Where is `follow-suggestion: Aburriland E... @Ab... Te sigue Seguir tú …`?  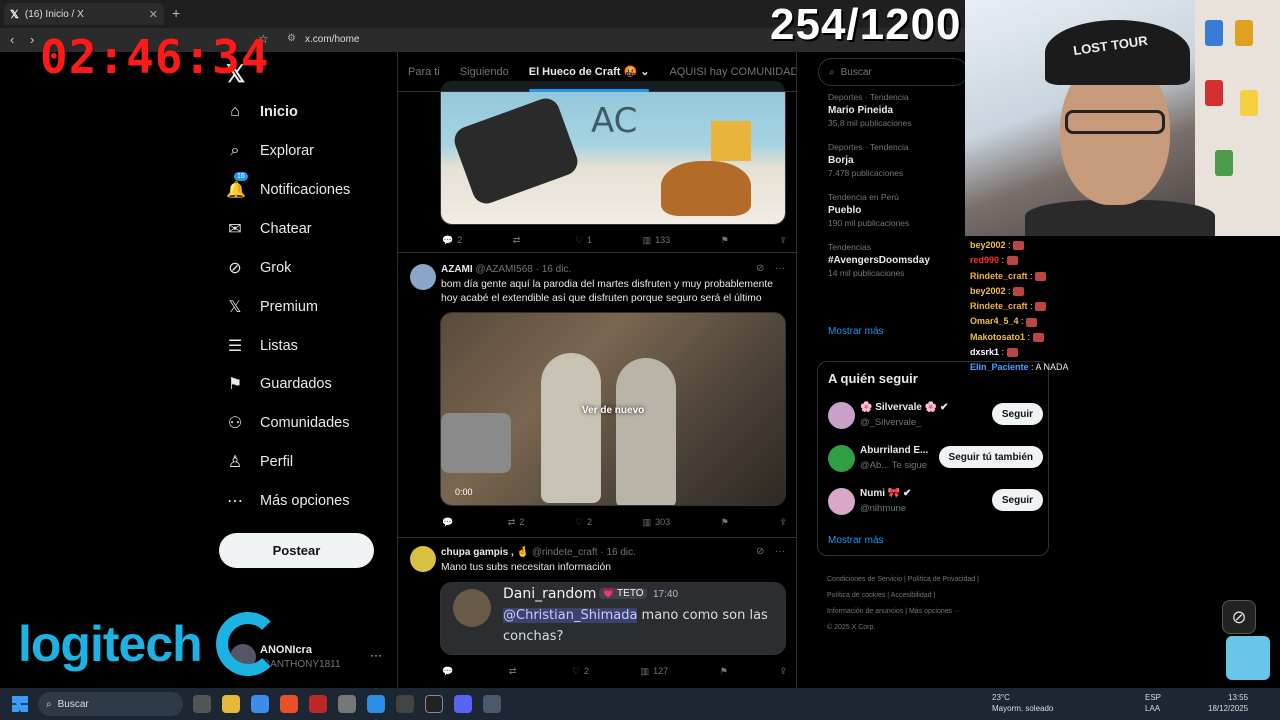
follow-suggestion: Aburriland E... @Ab... Te sigue Seguir tú … is located at coordinates (935, 460).